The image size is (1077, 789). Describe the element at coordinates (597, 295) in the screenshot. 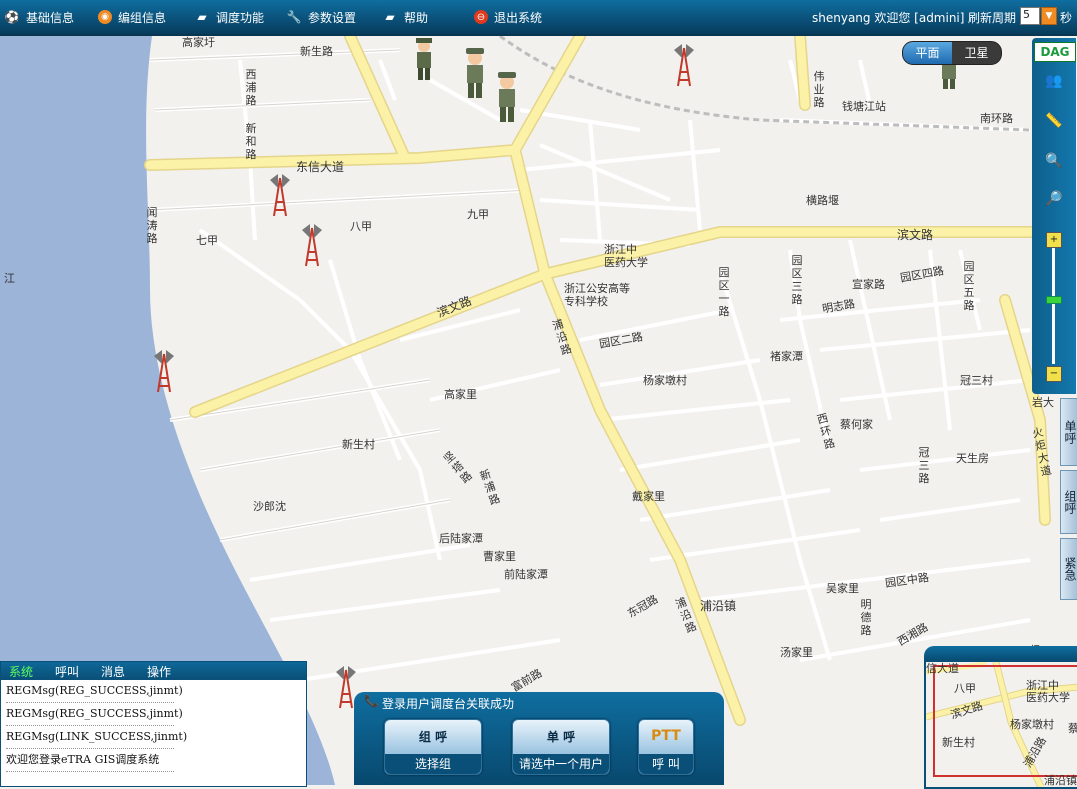

I see `map-label: 浙江公安高等 专科学校` at that location.